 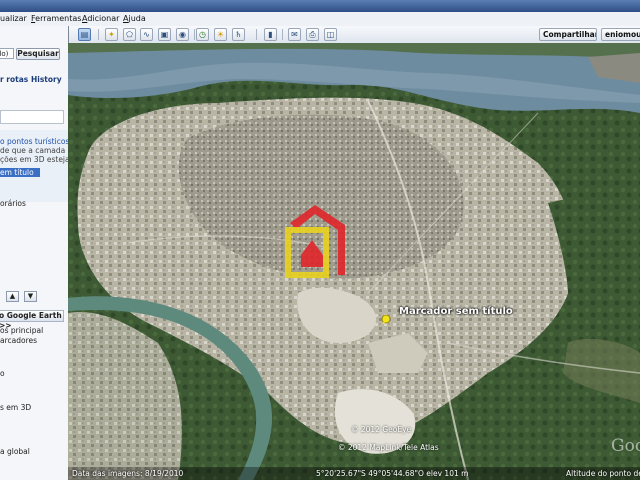 I want to click on layer-item: o, so click(x=2, y=373).